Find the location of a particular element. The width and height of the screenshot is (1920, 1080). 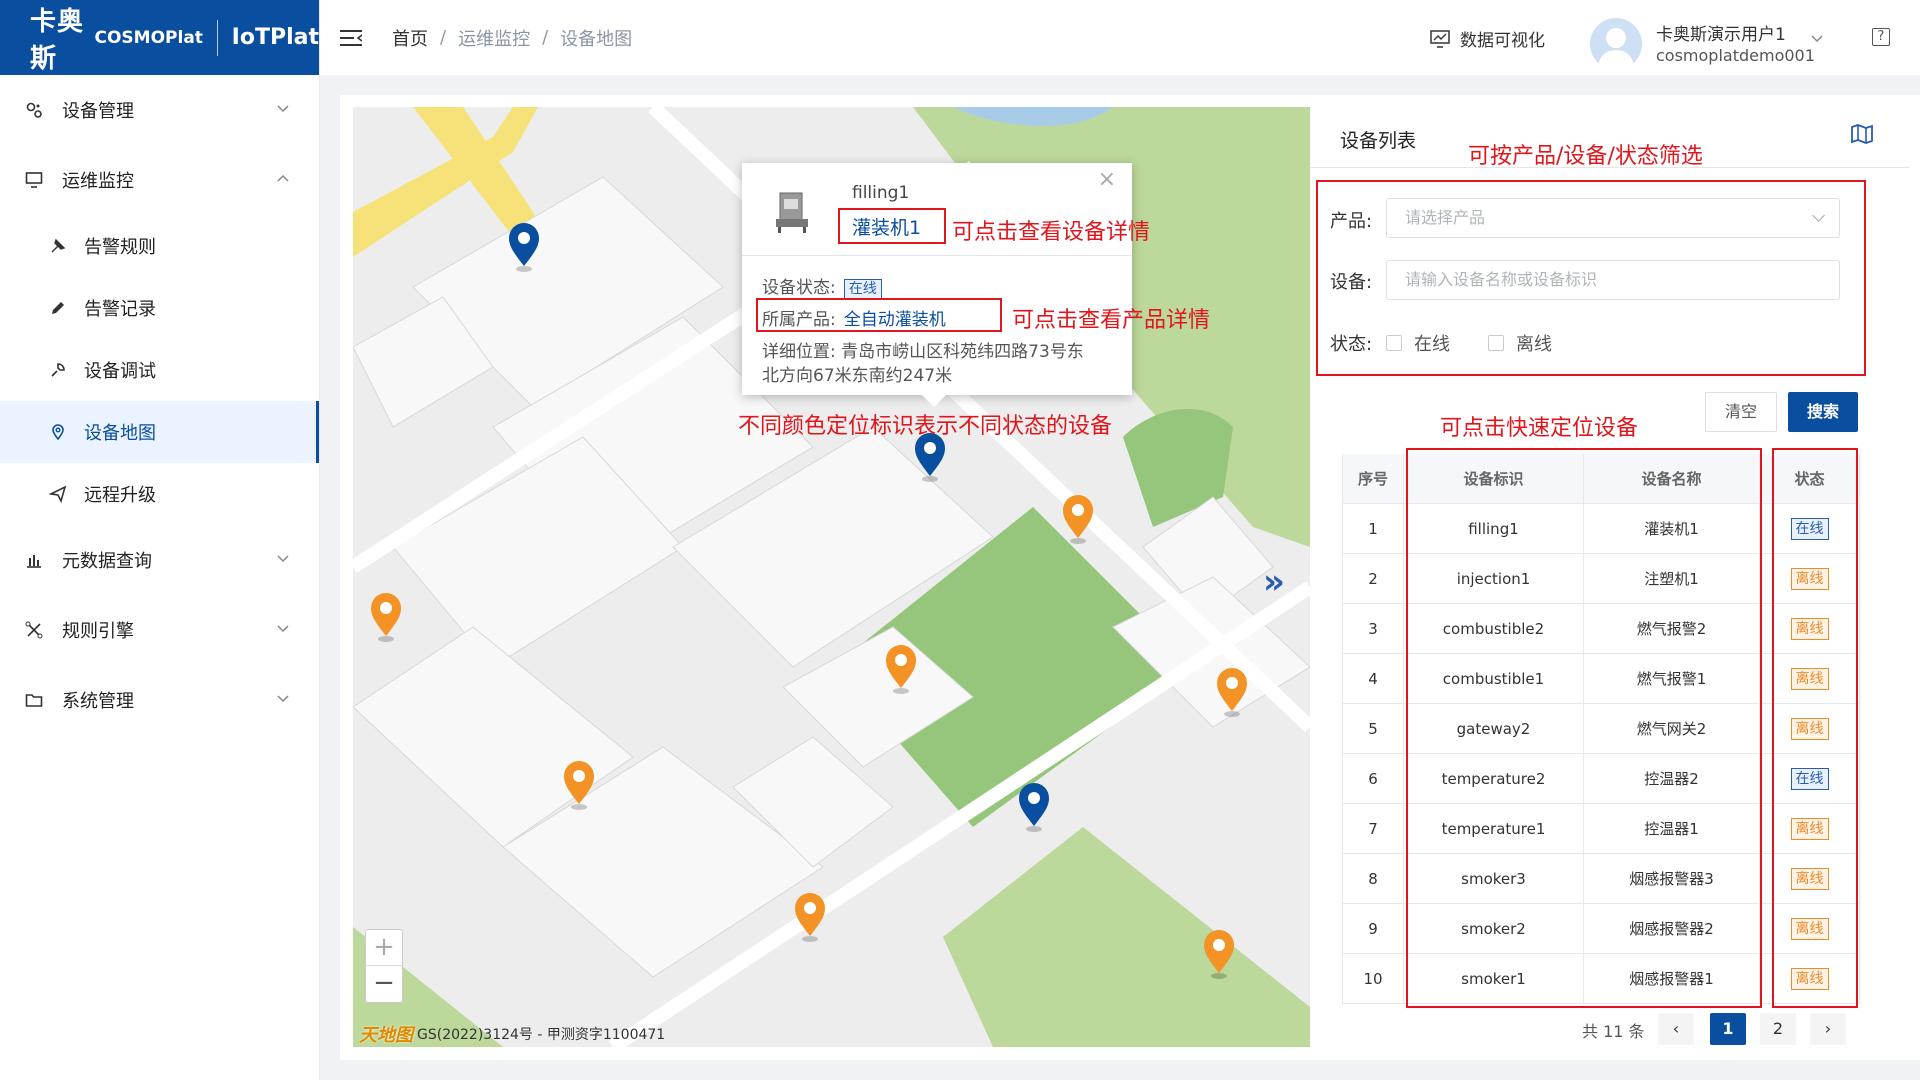

row-index: 10 is located at coordinates (1373, 978).